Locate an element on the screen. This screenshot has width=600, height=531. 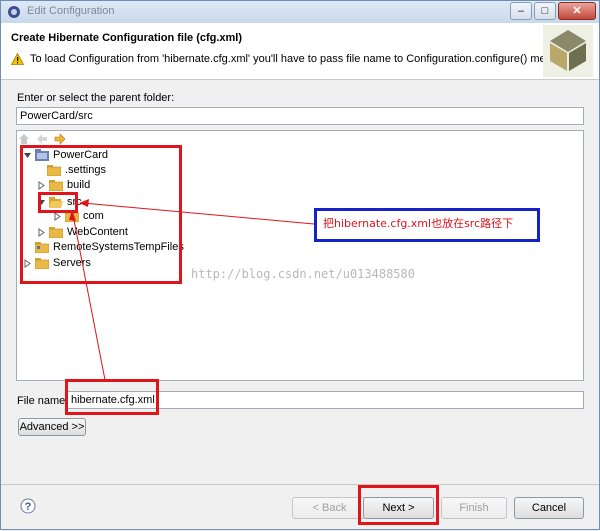
parent-folder-label: Enter or select the parent folder: is located at coordinates (96, 98).